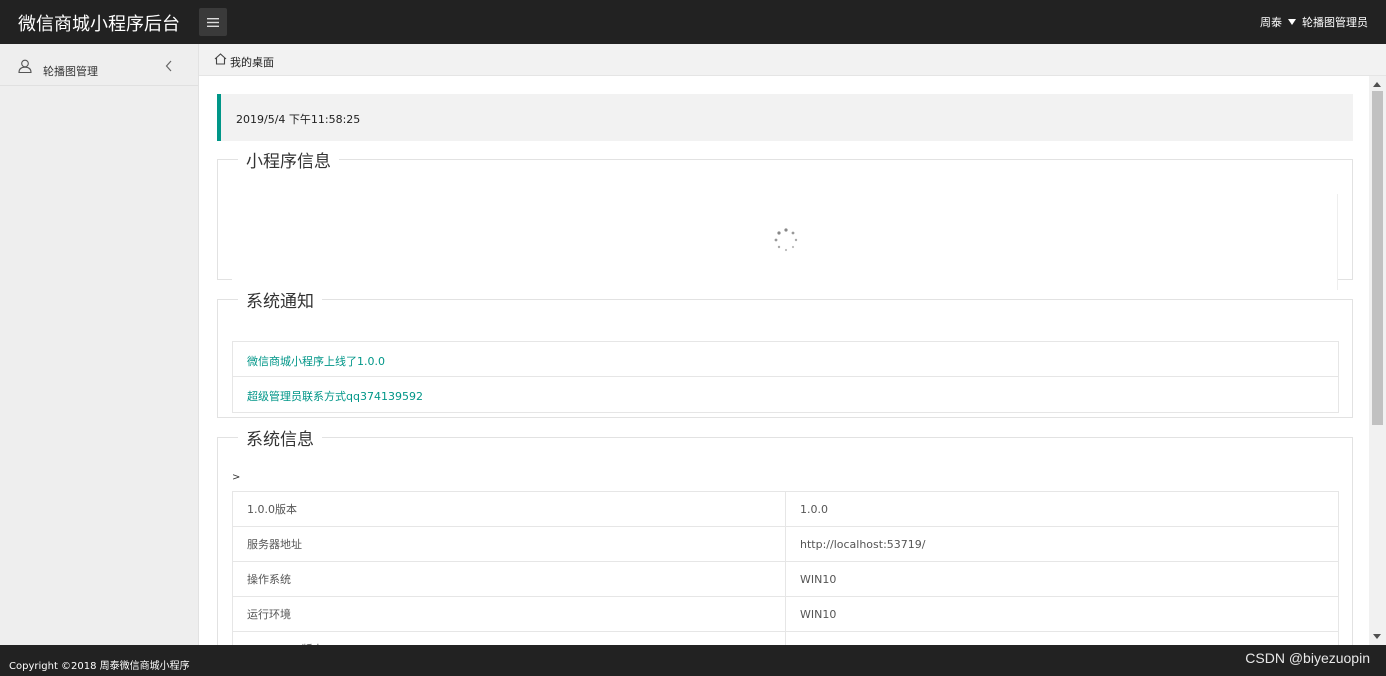 The height and width of the screenshot is (676, 1386). I want to click on table-row: 1.0.0版本 1.0.0, so click(785, 509).